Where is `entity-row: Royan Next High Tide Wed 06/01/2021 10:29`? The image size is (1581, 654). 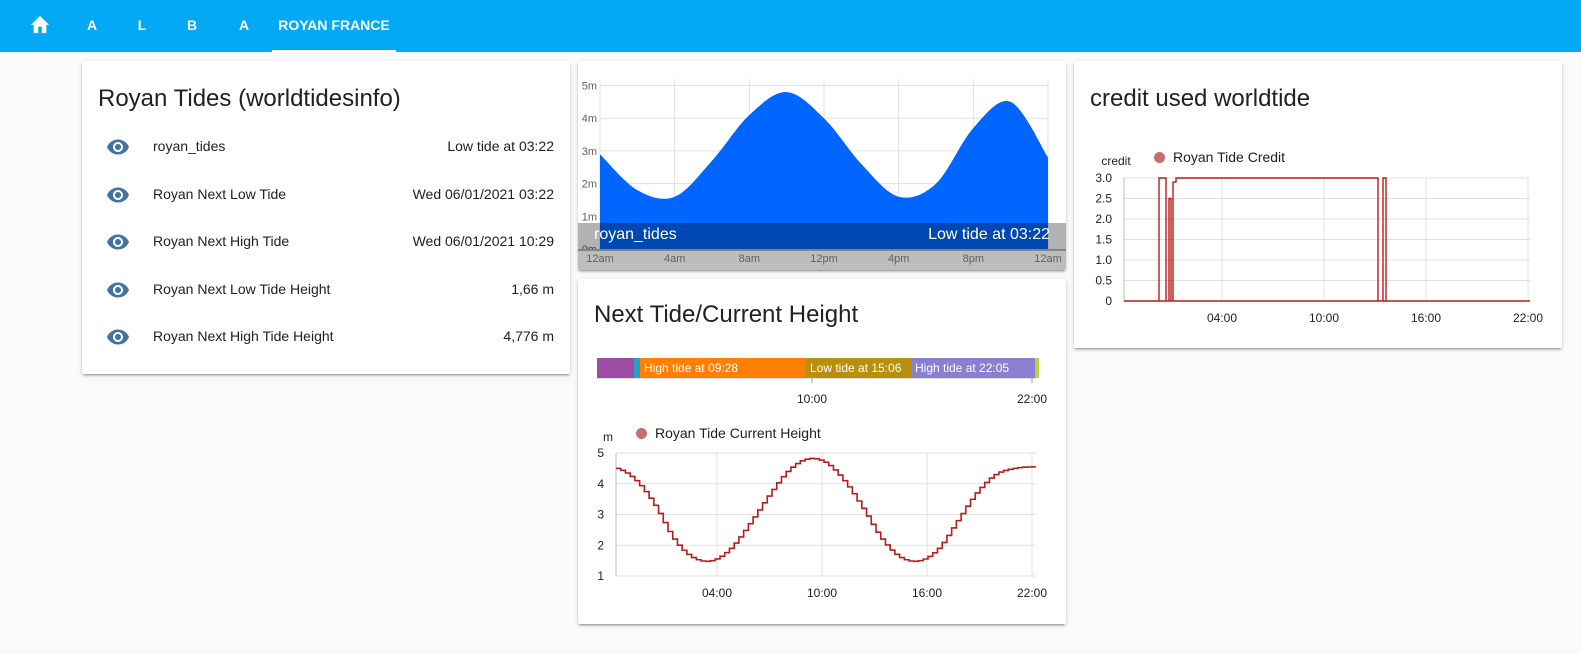 entity-row: Royan Next High Tide Wed 06/01/2021 10:29 is located at coordinates (326, 242).